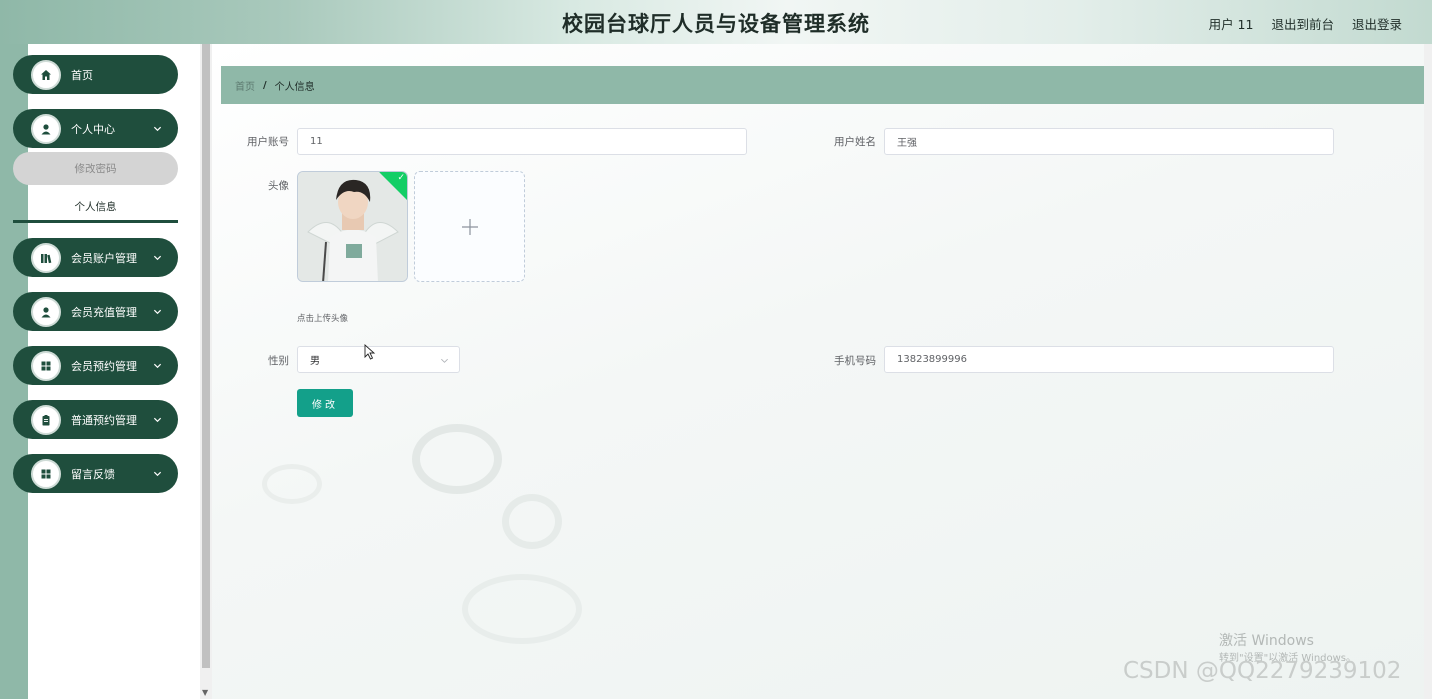 The height and width of the screenshot is (699, 1432). Describe the element at coordinates (93, 474) in the screenshot. I see `sidebar-item-label: 留言反馈` at that location.